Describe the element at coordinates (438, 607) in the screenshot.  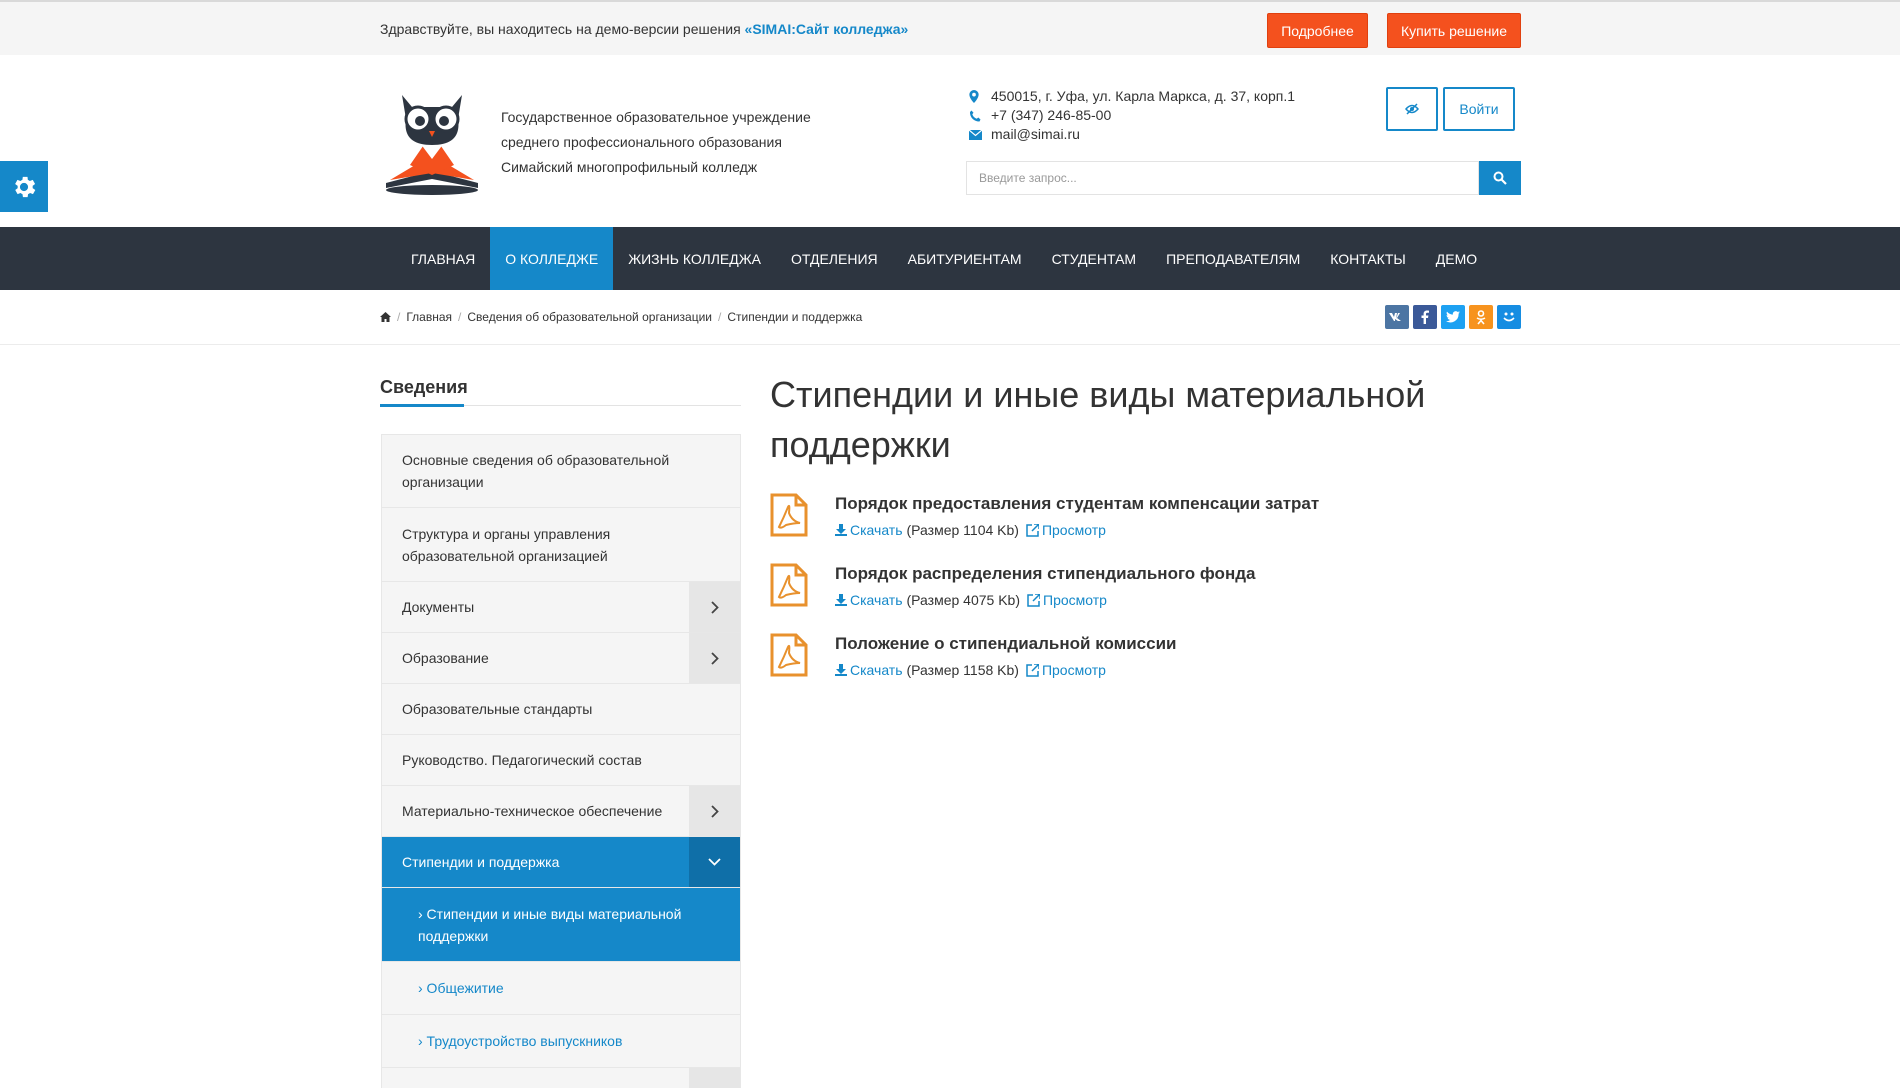
I see `sidebar-item-label: Документы` at that location.